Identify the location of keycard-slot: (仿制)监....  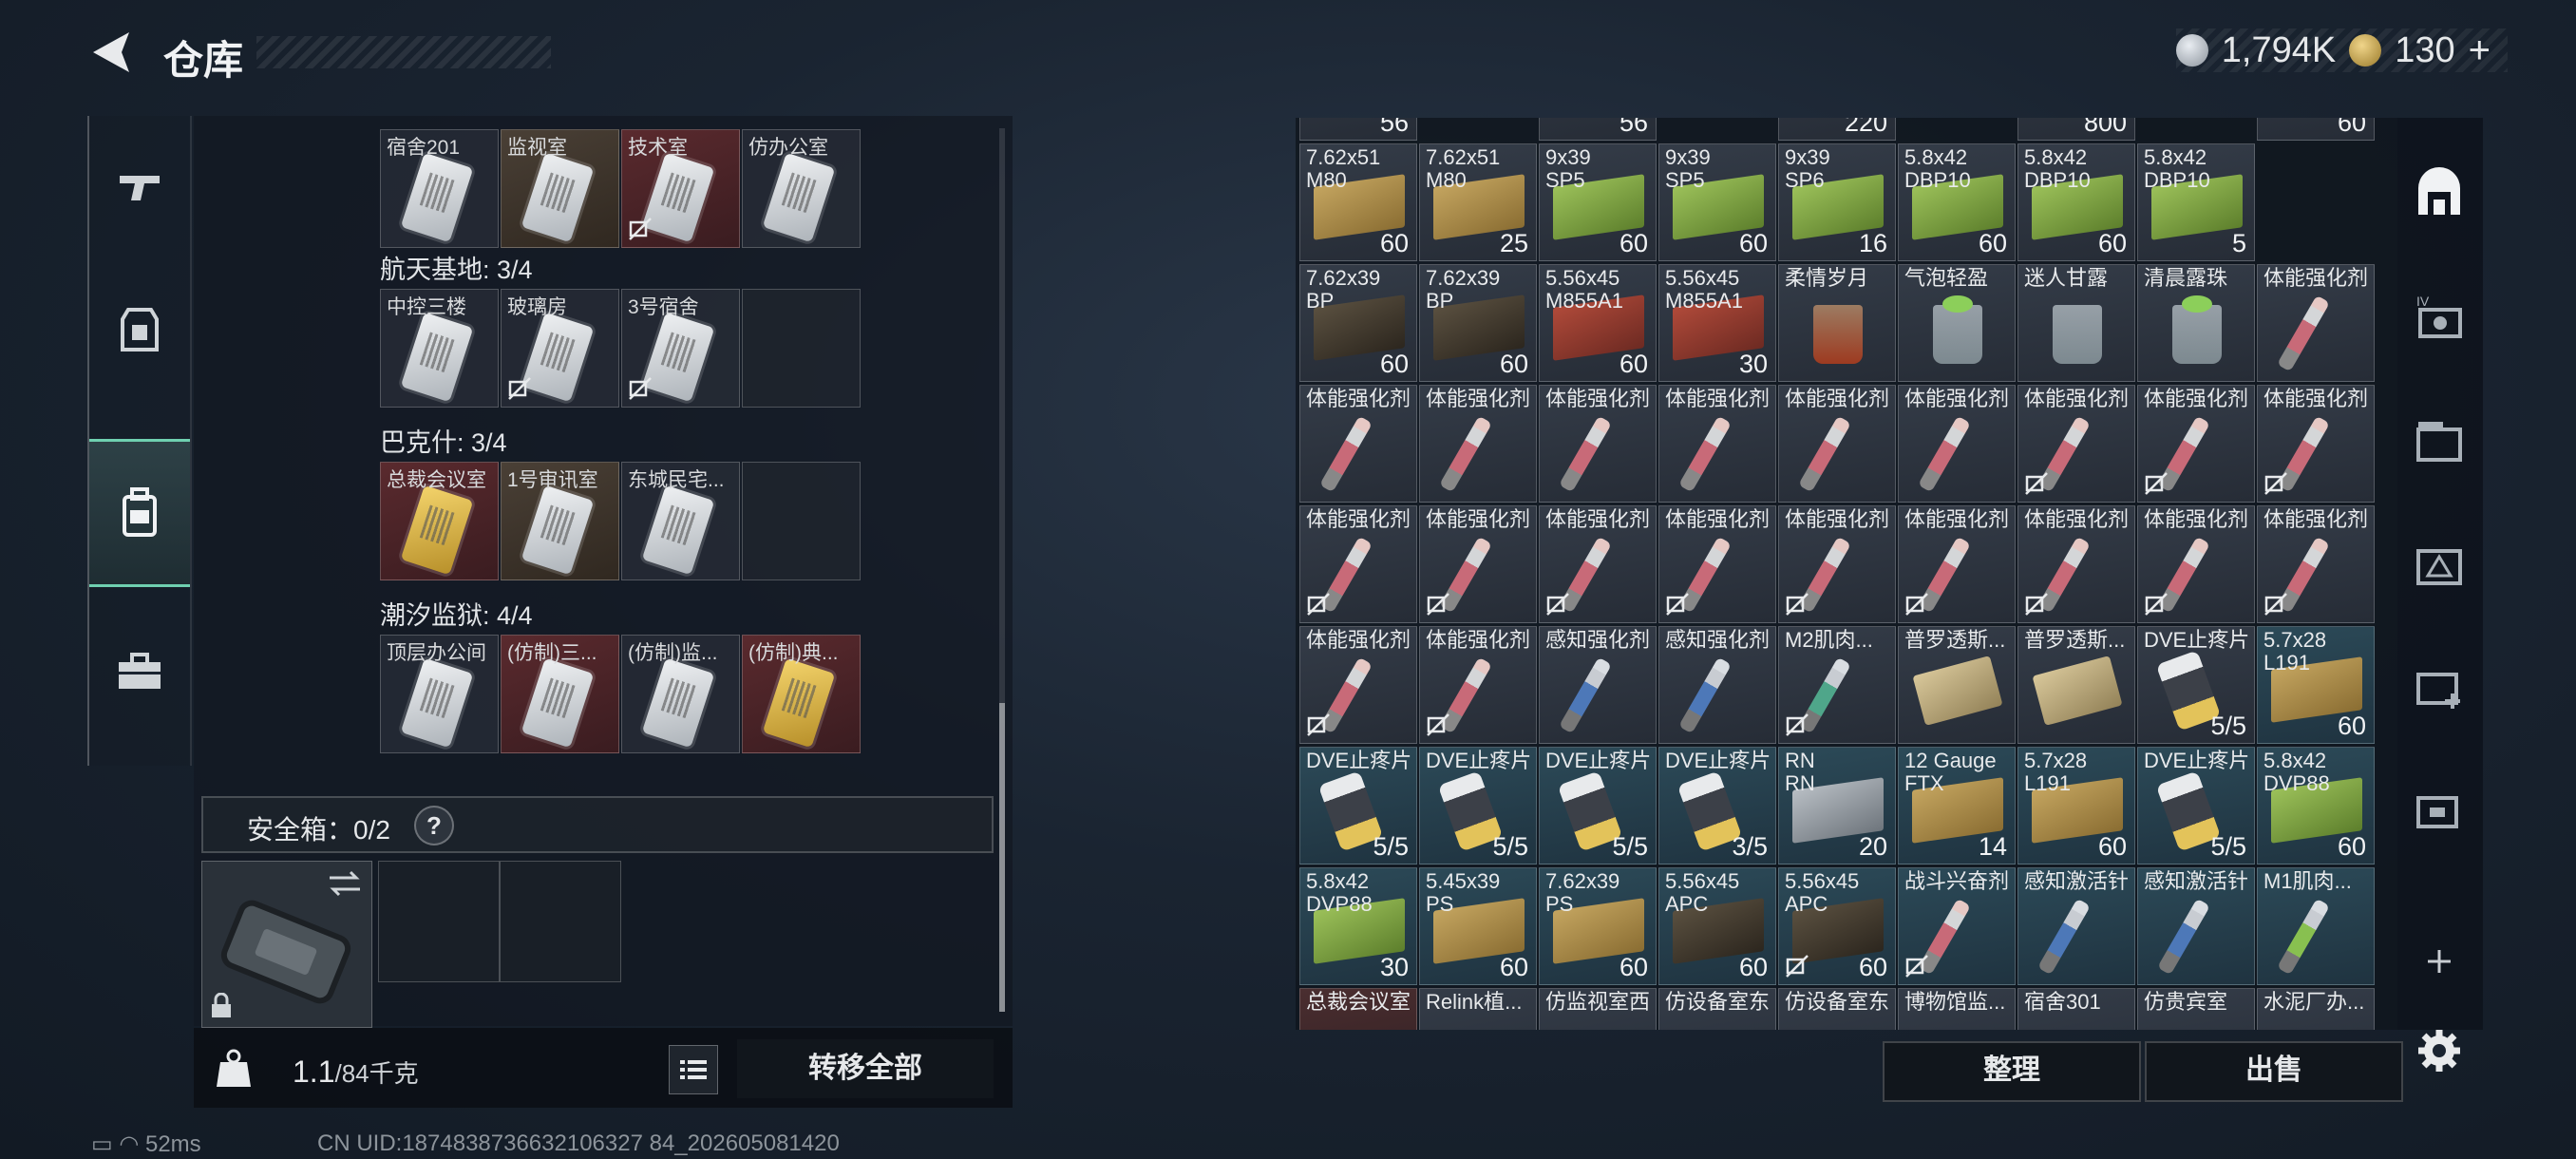
(680, 694).